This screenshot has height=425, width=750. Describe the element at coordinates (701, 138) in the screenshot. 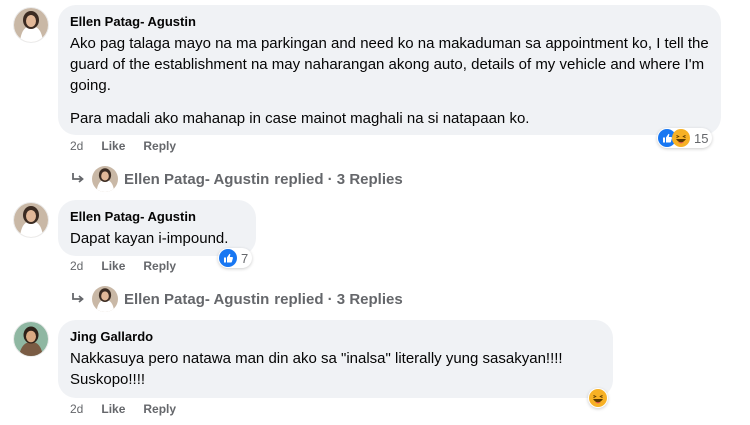

I see `reaction-count: 15` at that location.